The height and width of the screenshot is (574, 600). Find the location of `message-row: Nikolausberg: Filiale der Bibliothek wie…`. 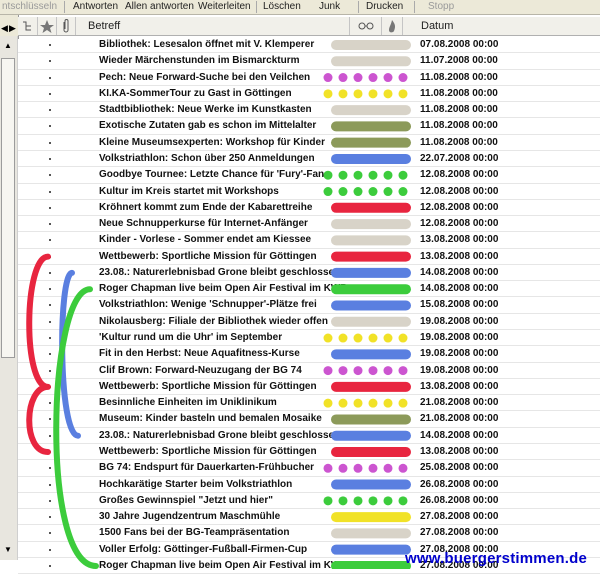

message-row: Nikolausberg: Filiale der Bibliothek wie… is located at coordinates (309, 322).